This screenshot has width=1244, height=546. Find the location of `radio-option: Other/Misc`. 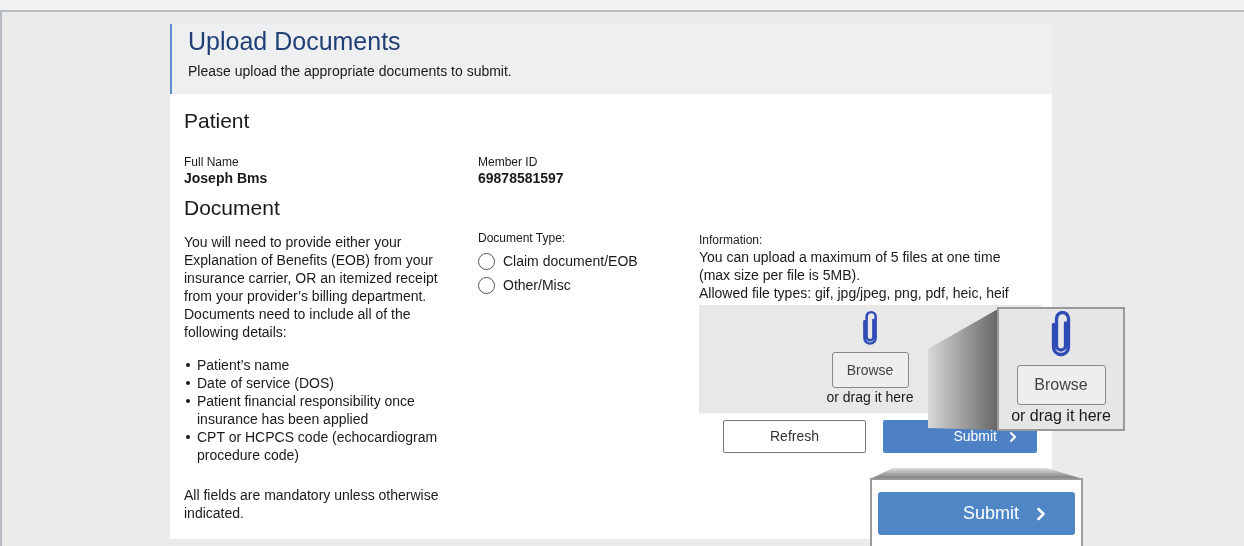

radio-option: Other/Misc is located at coordinates (588, 285).